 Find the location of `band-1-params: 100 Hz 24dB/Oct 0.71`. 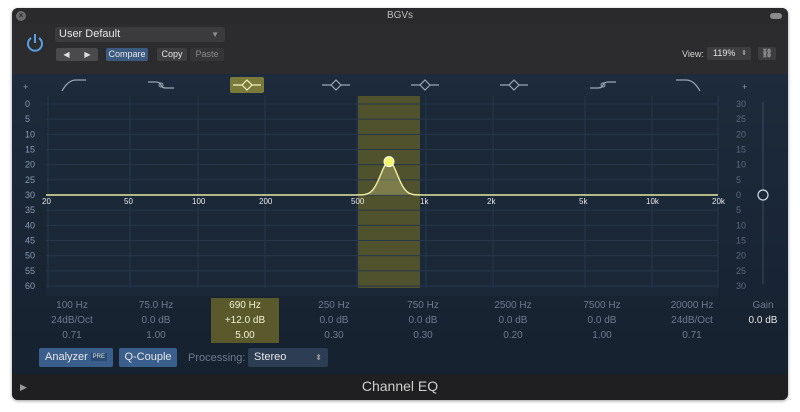

band-1-params: 100 Hz 24dB/Oct 0.71 is located at coordinates (72, 320).